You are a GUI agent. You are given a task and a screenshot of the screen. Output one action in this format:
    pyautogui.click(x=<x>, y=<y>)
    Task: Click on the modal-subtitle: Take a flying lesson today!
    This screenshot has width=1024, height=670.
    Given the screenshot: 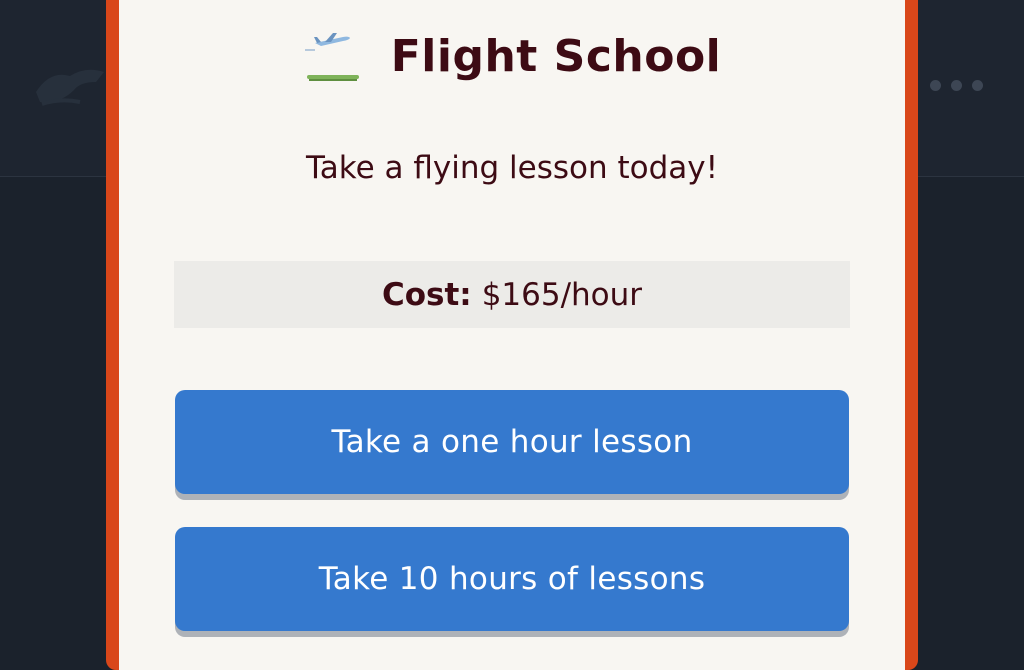 What is the action you would take?
    pyautogui.click(x=512, y=168)
    